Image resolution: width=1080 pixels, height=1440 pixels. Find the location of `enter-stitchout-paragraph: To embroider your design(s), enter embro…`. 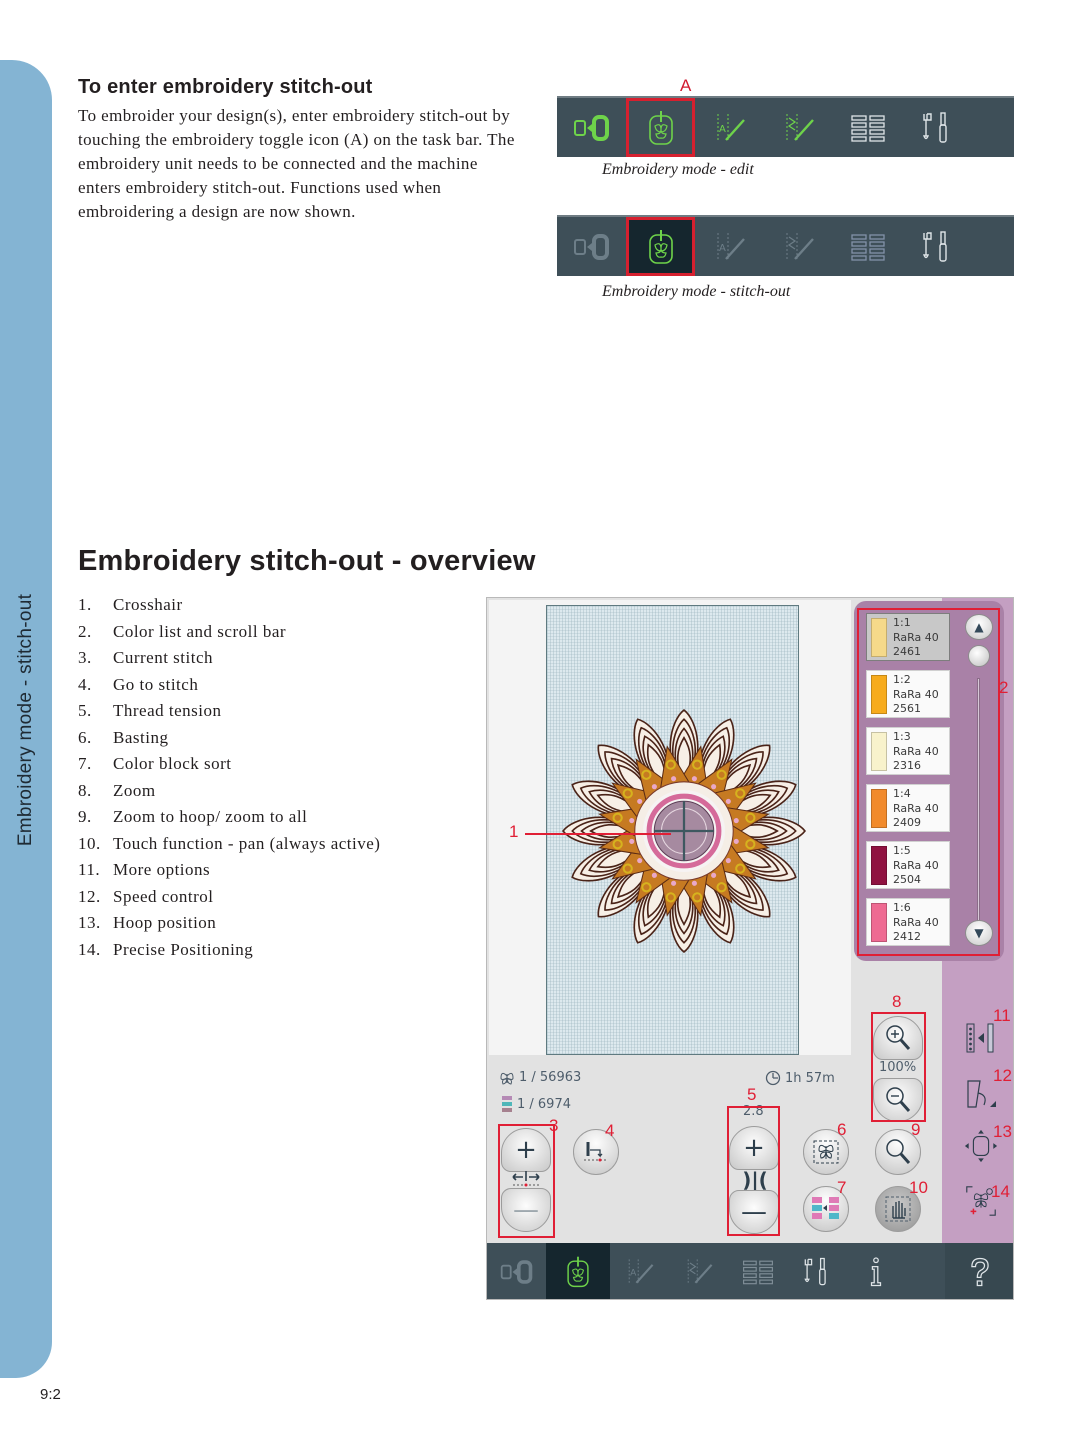

enter-stitchout-paragraph: To embroider your design(s), enter embro… is located at coordinates (296, 163).